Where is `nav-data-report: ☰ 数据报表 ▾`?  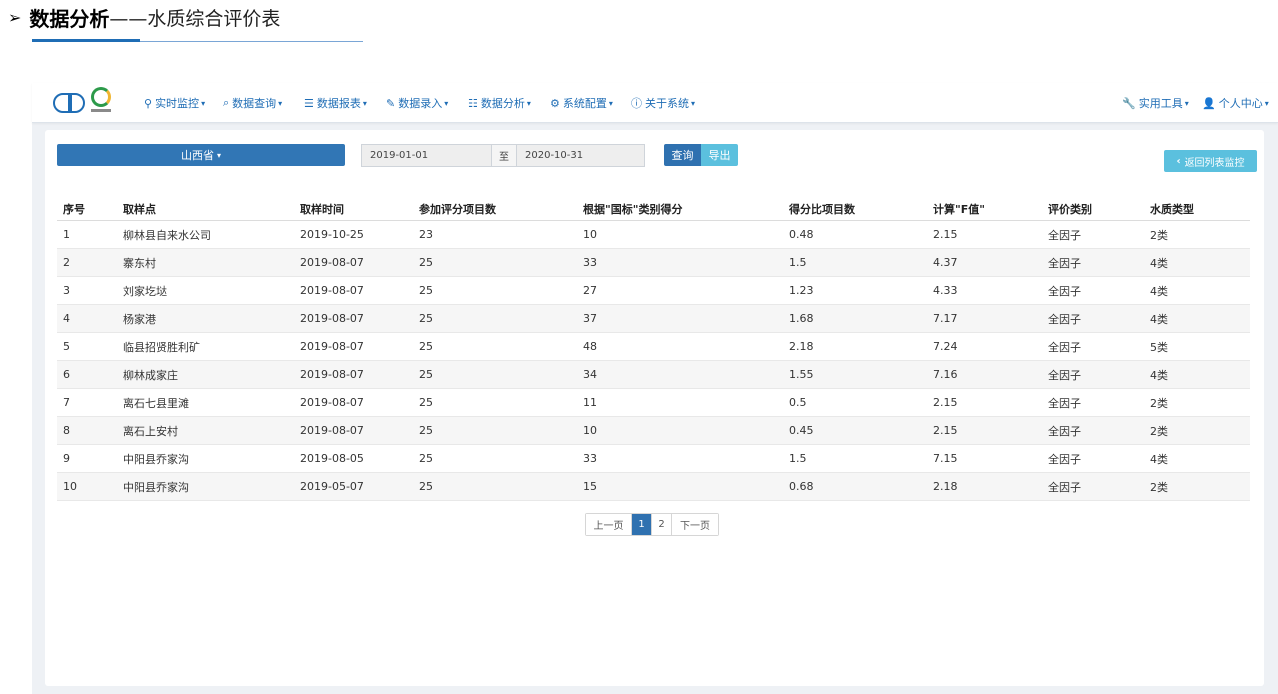 nav-data-report: ☰ 数据报表 ▾ is located at coordinates (335, 103).